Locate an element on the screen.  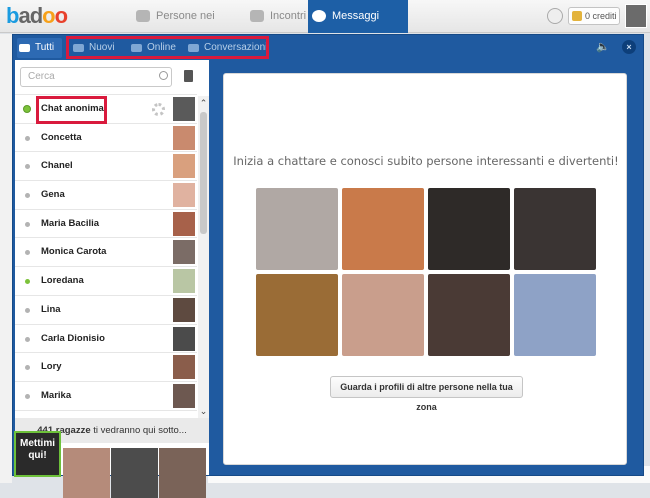
contact-row: Carla Dionisio is located at coordinates (106, 339).